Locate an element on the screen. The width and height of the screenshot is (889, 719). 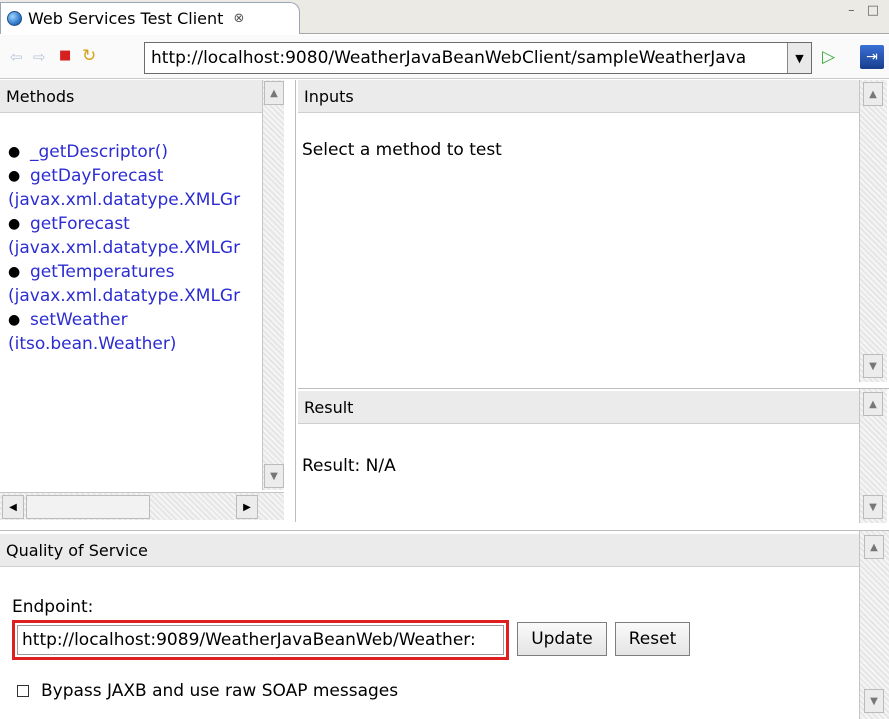
method-link: ● _getDescriptor() is located at coordinates (135, 152).